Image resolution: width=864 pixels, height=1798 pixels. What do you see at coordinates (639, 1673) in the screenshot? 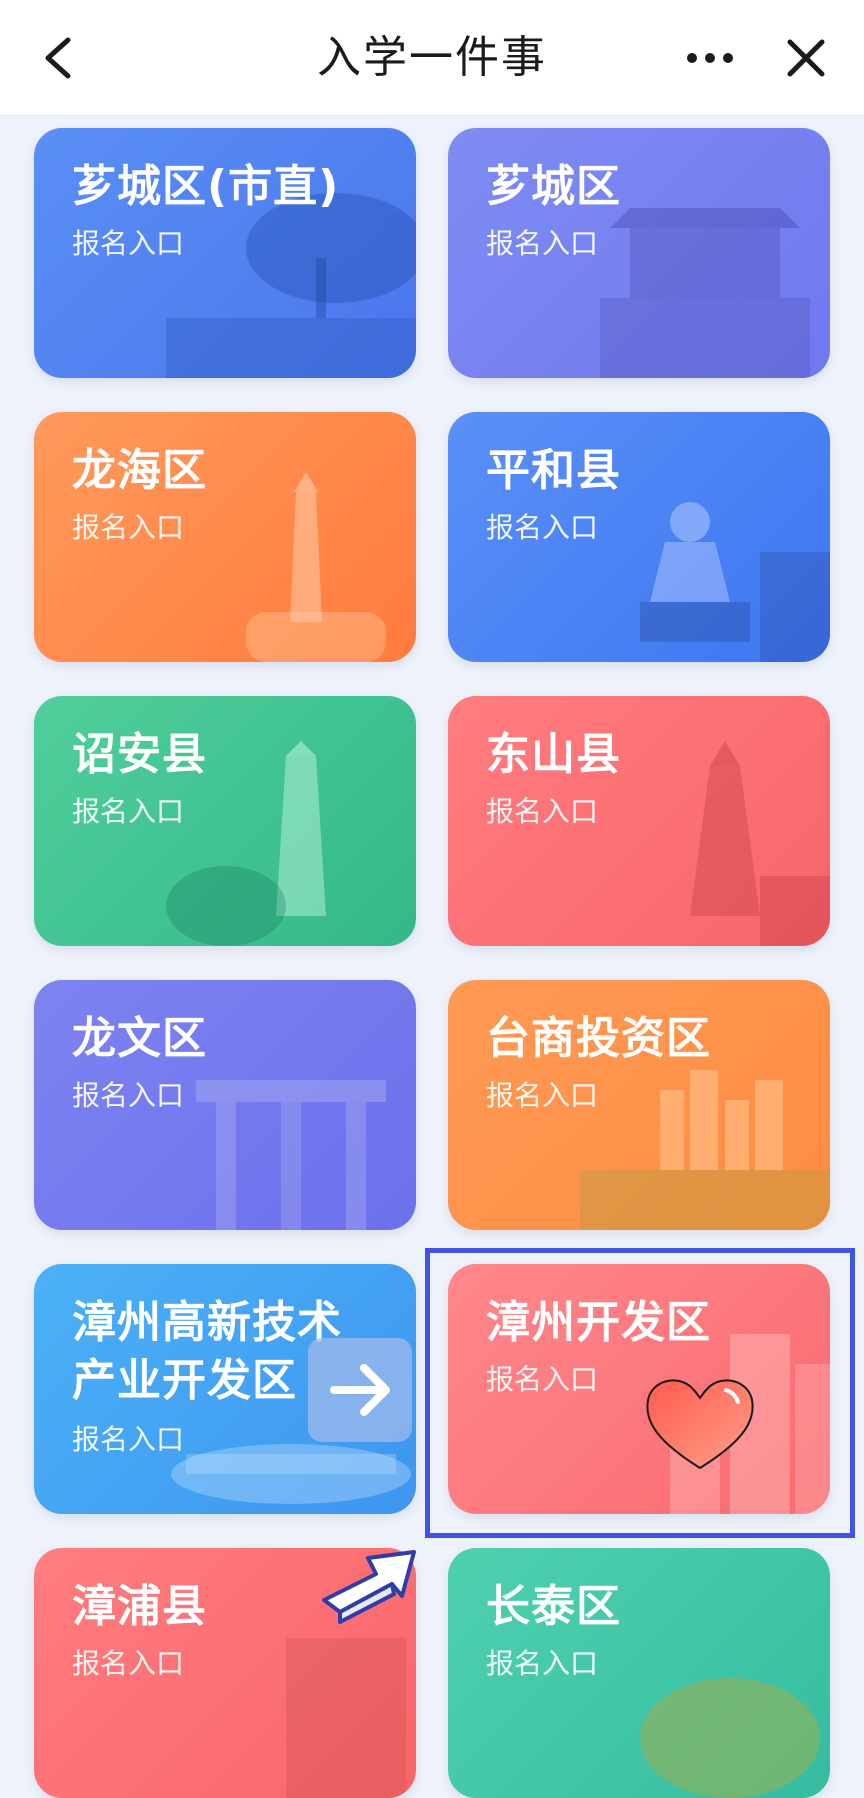
I see `card-changtai: 长泰区 报名入口` at bounding box center [639, 1673].